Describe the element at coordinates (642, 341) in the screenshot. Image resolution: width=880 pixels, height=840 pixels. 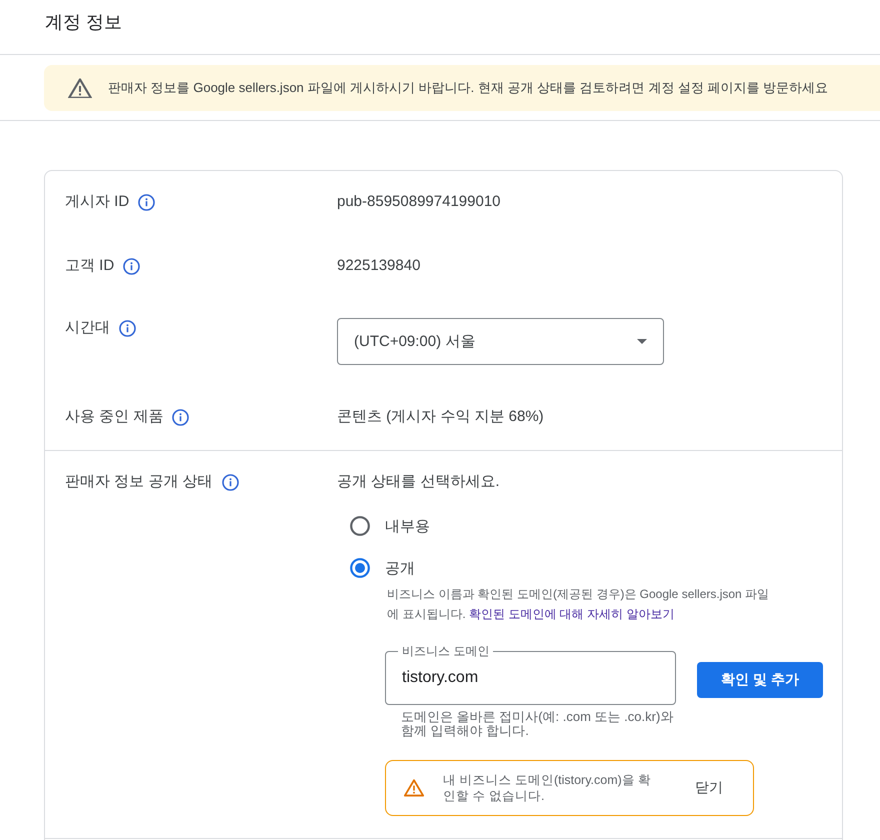
I see `caret-icon` at that location.